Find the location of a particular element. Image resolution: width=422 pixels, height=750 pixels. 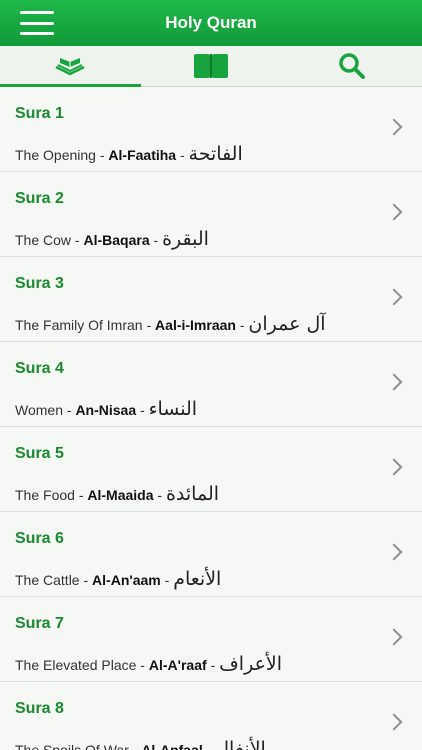

tab-bar is located at coordinates (211, 66).